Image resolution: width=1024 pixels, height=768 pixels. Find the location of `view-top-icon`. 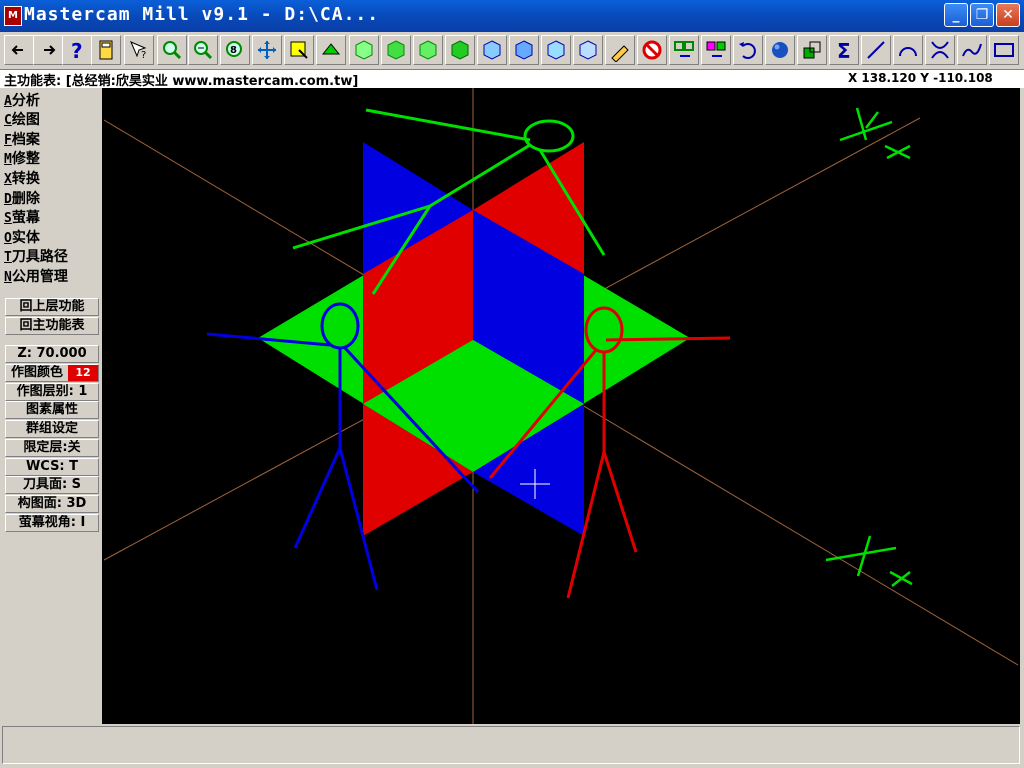

view-top-icon is located at coordinates (364, 50).